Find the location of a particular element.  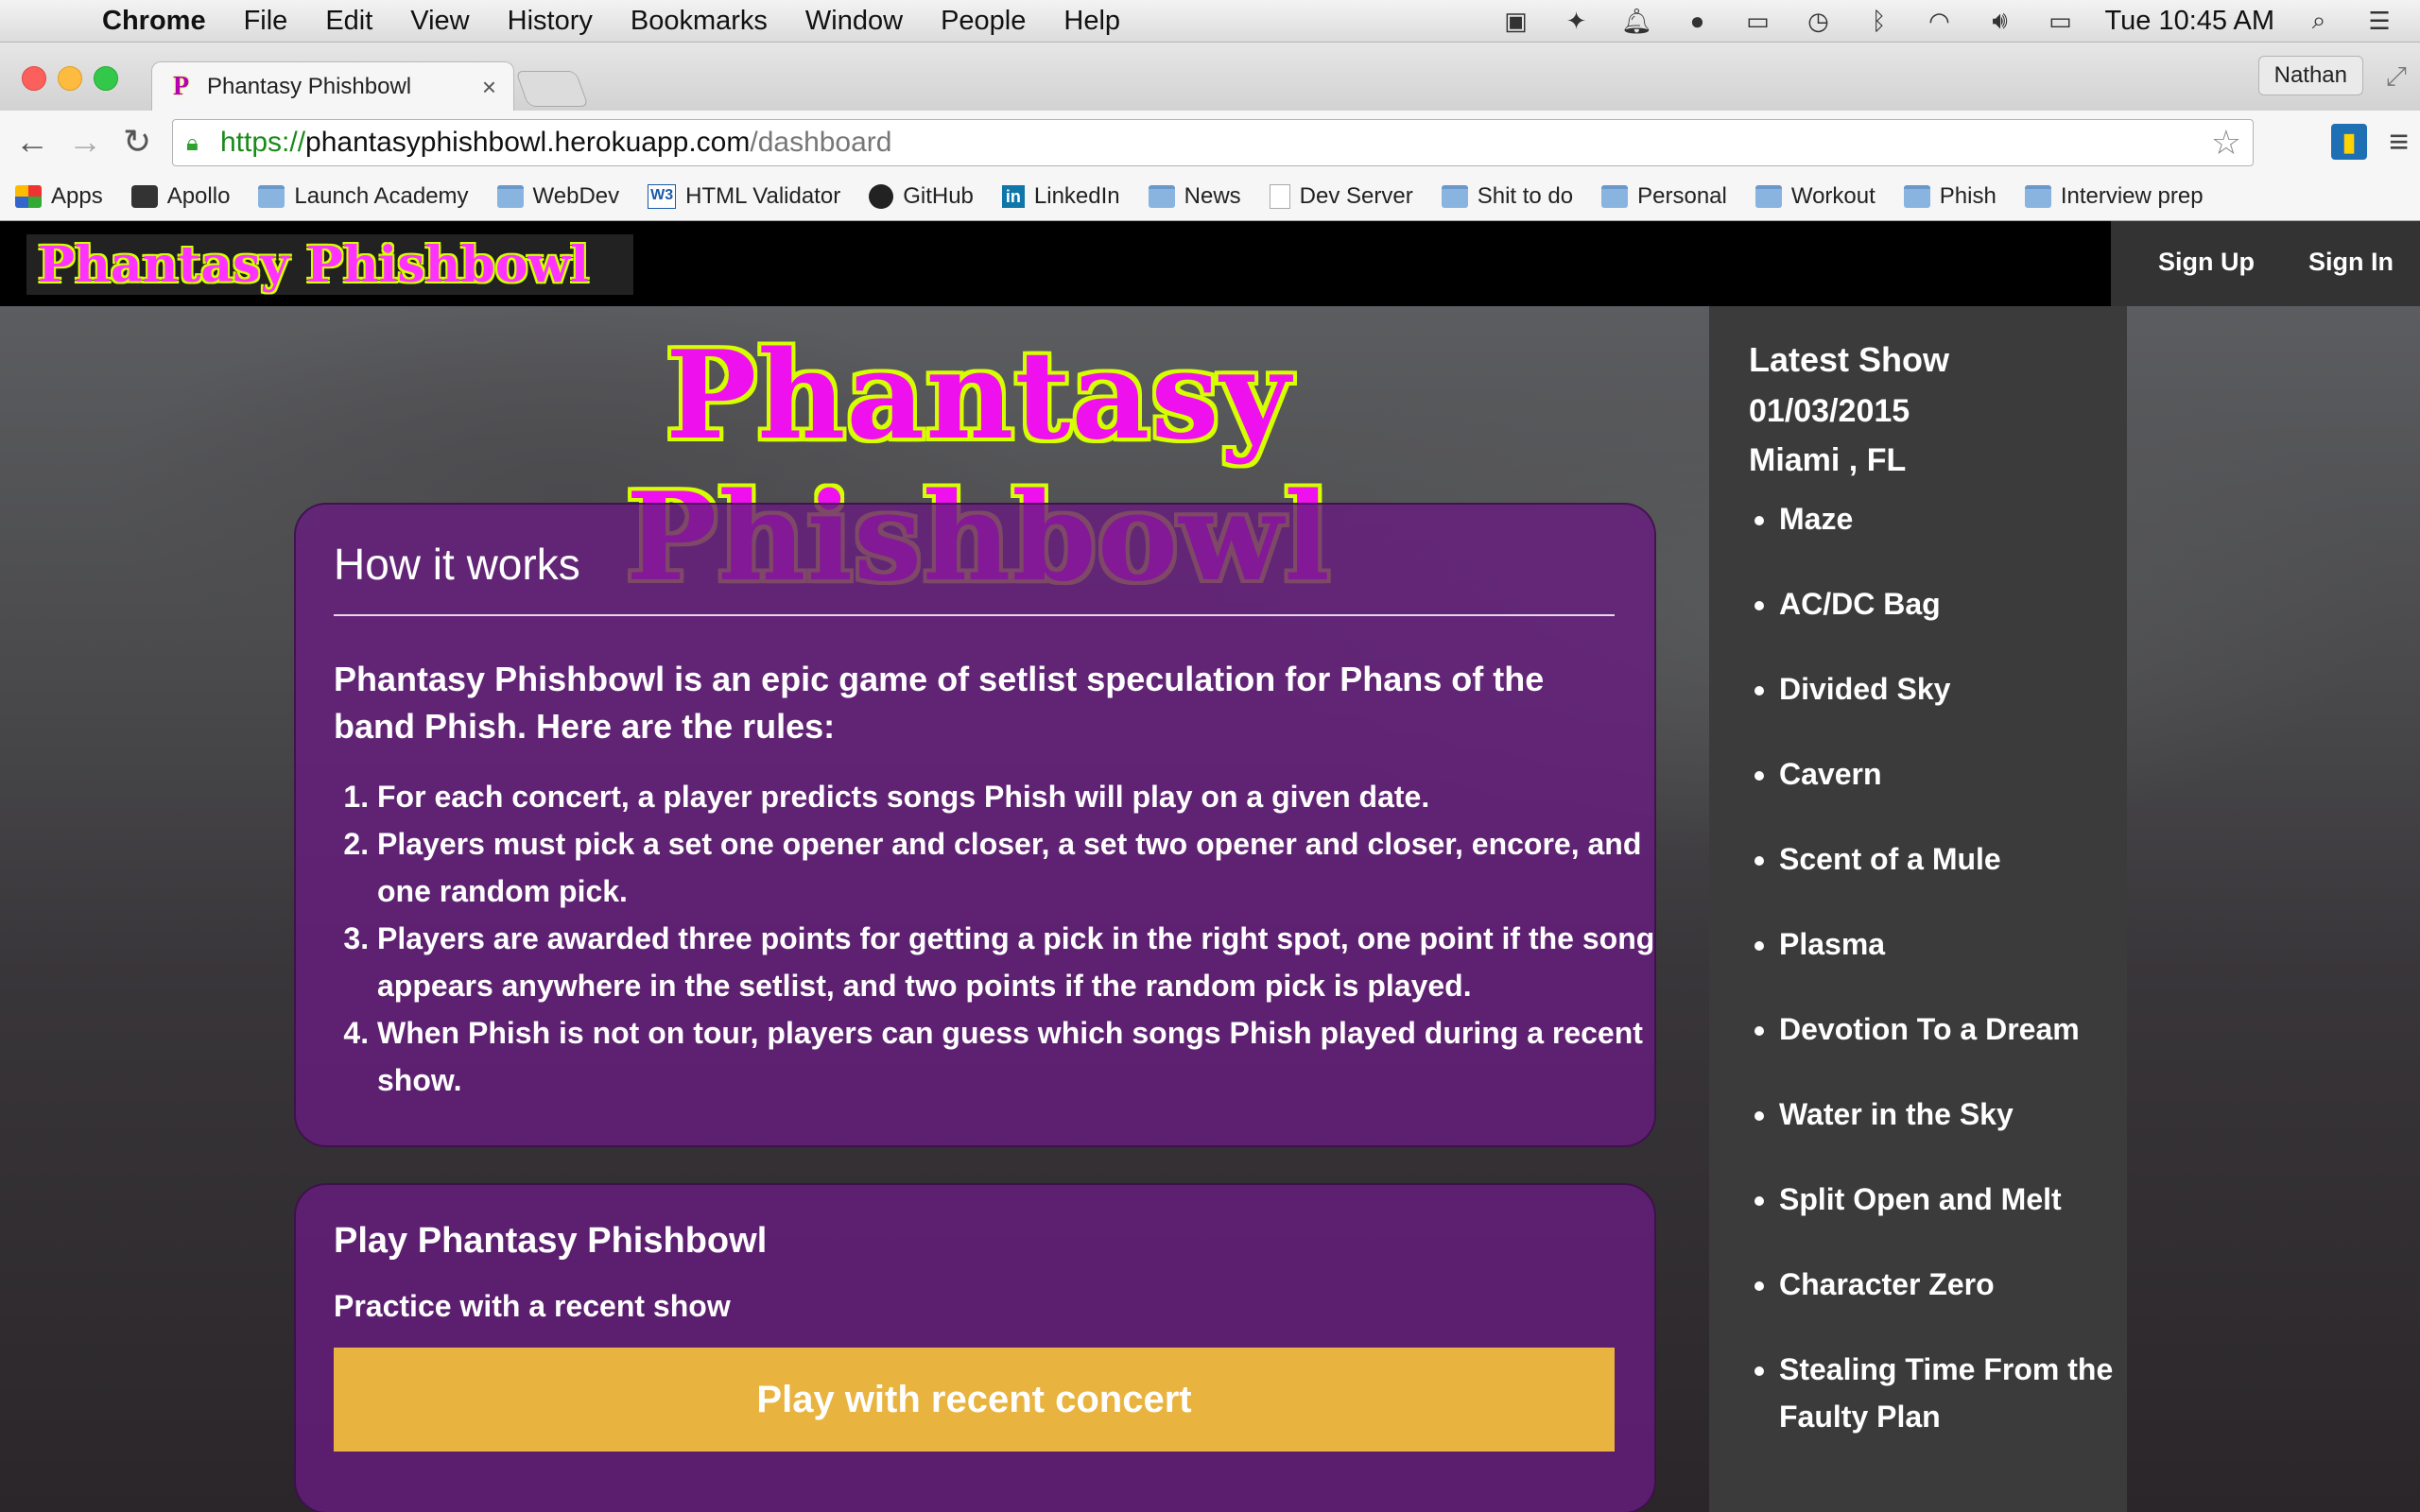

window-zoom-button is located at coordinates (106, 78).